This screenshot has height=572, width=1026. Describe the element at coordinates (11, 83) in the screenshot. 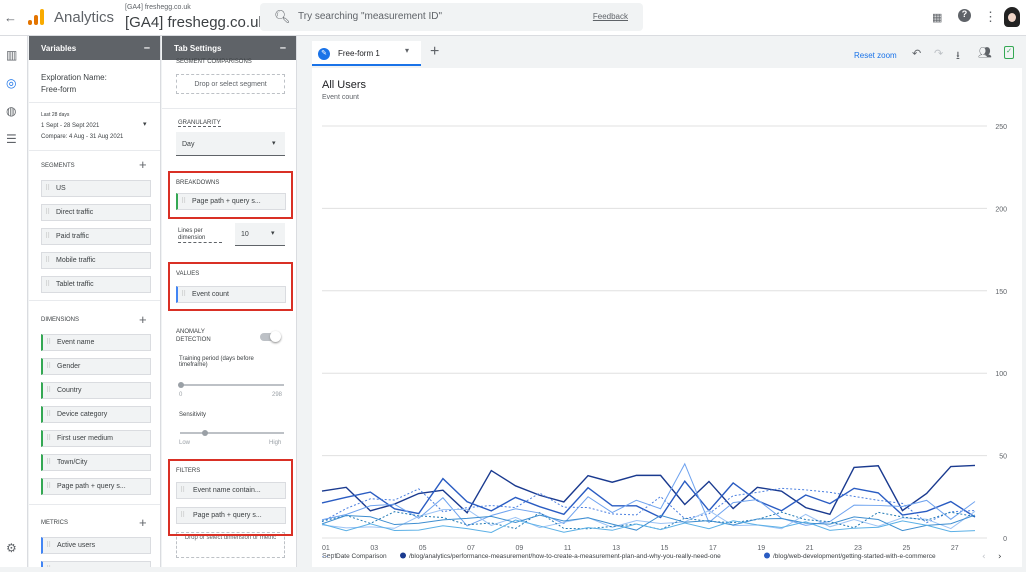

I see `explore-icon: ◎` at that location.